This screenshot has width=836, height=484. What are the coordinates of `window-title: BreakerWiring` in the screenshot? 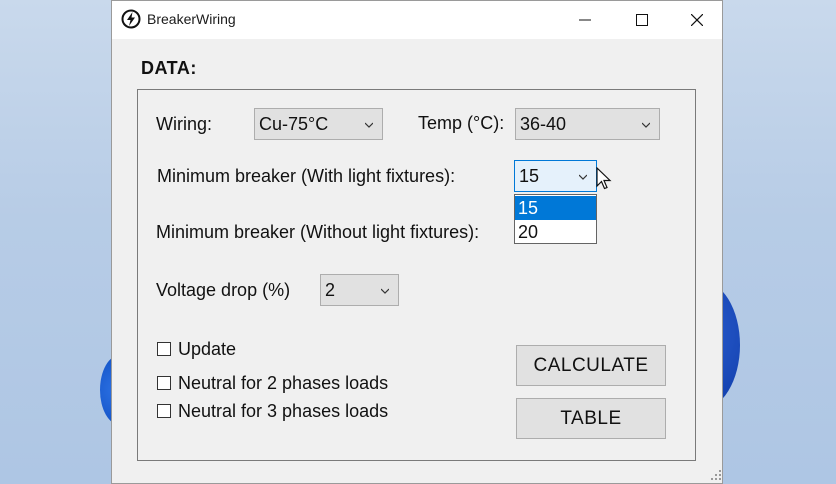 It's located at (191, 19).